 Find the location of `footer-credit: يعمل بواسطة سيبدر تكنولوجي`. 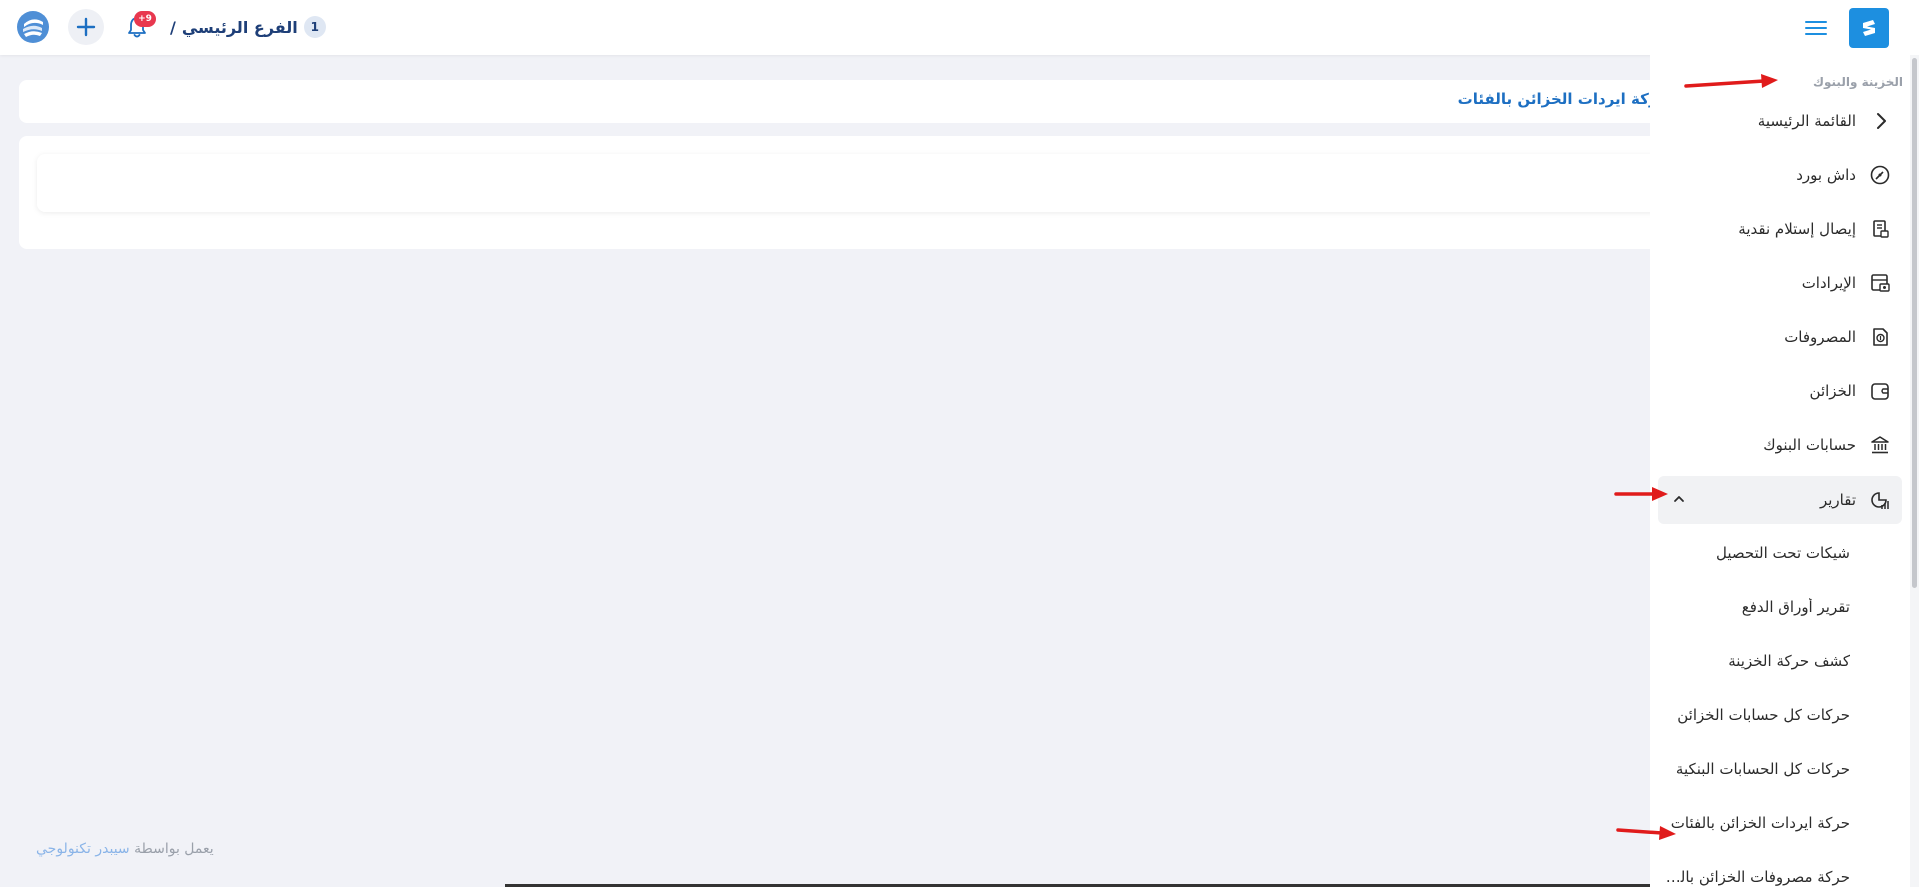

footer-credit: يعمل بواسطة سيبدر تكنولوجي is located at coordinates (125, 849).